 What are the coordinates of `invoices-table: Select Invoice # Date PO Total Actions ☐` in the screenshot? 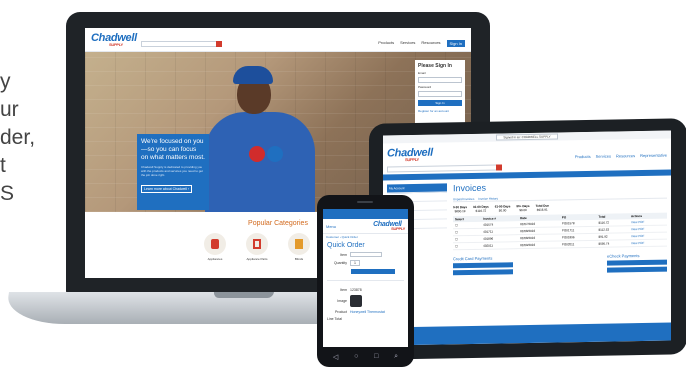 It's located at (560, 231).